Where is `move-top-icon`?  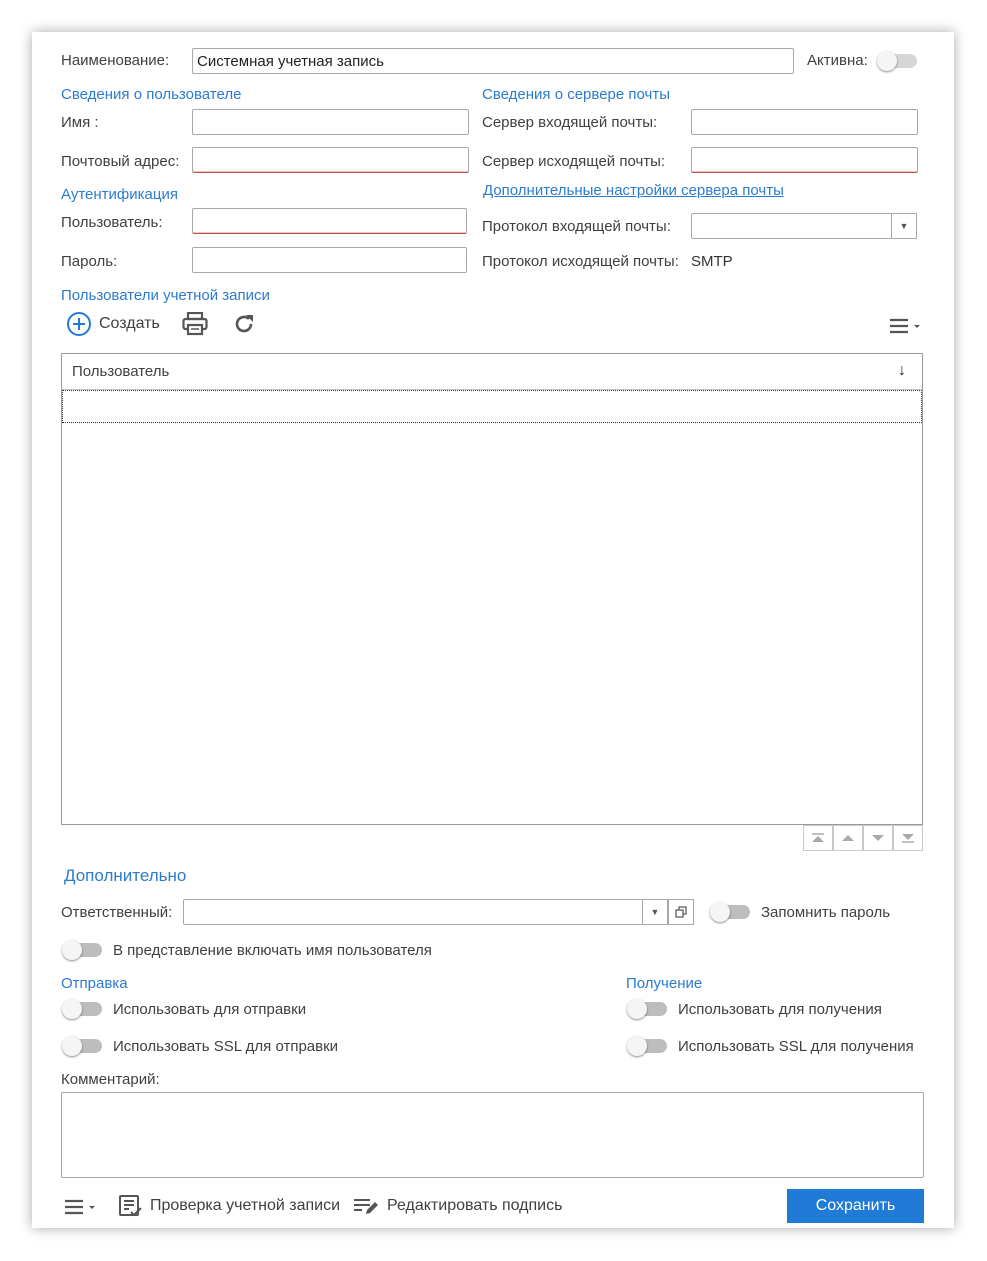
move-top-icon is located at coordinates (818, 837).